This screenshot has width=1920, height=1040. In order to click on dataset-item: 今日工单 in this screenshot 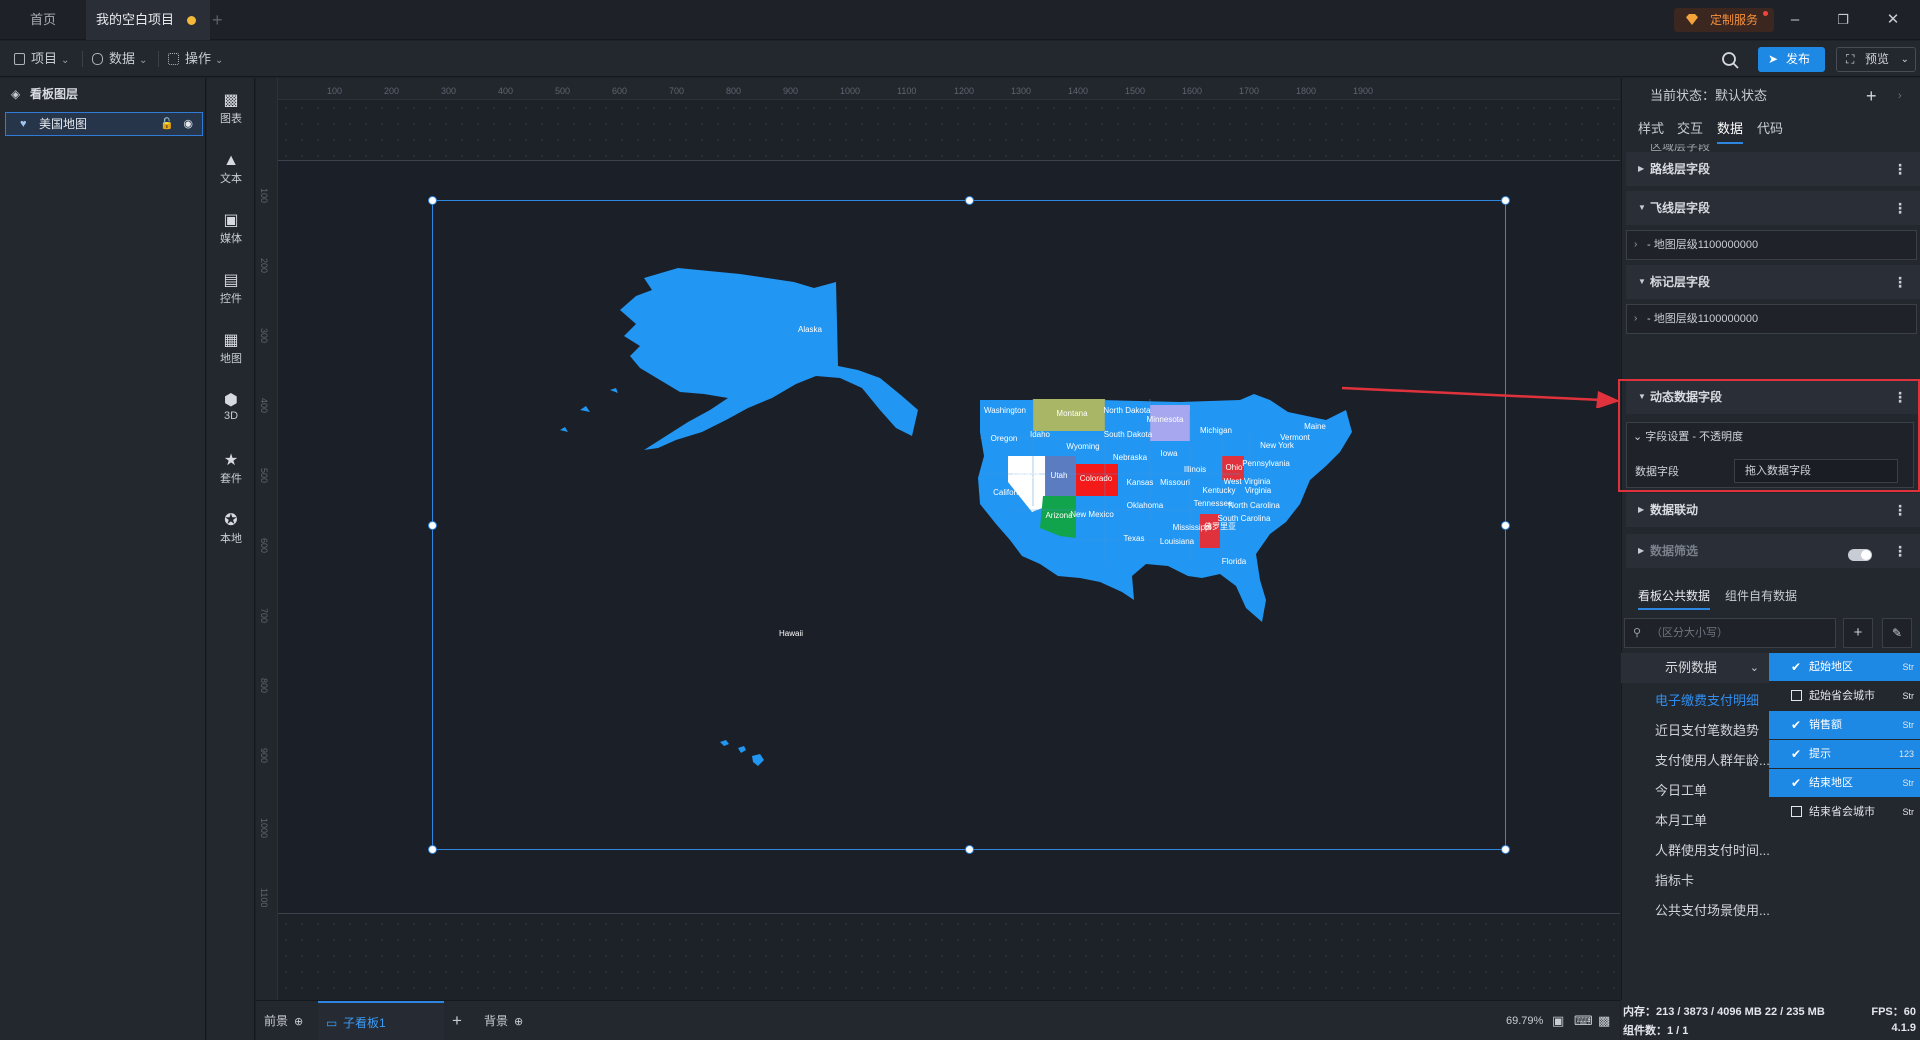, I will do `click(1696, 791)`.